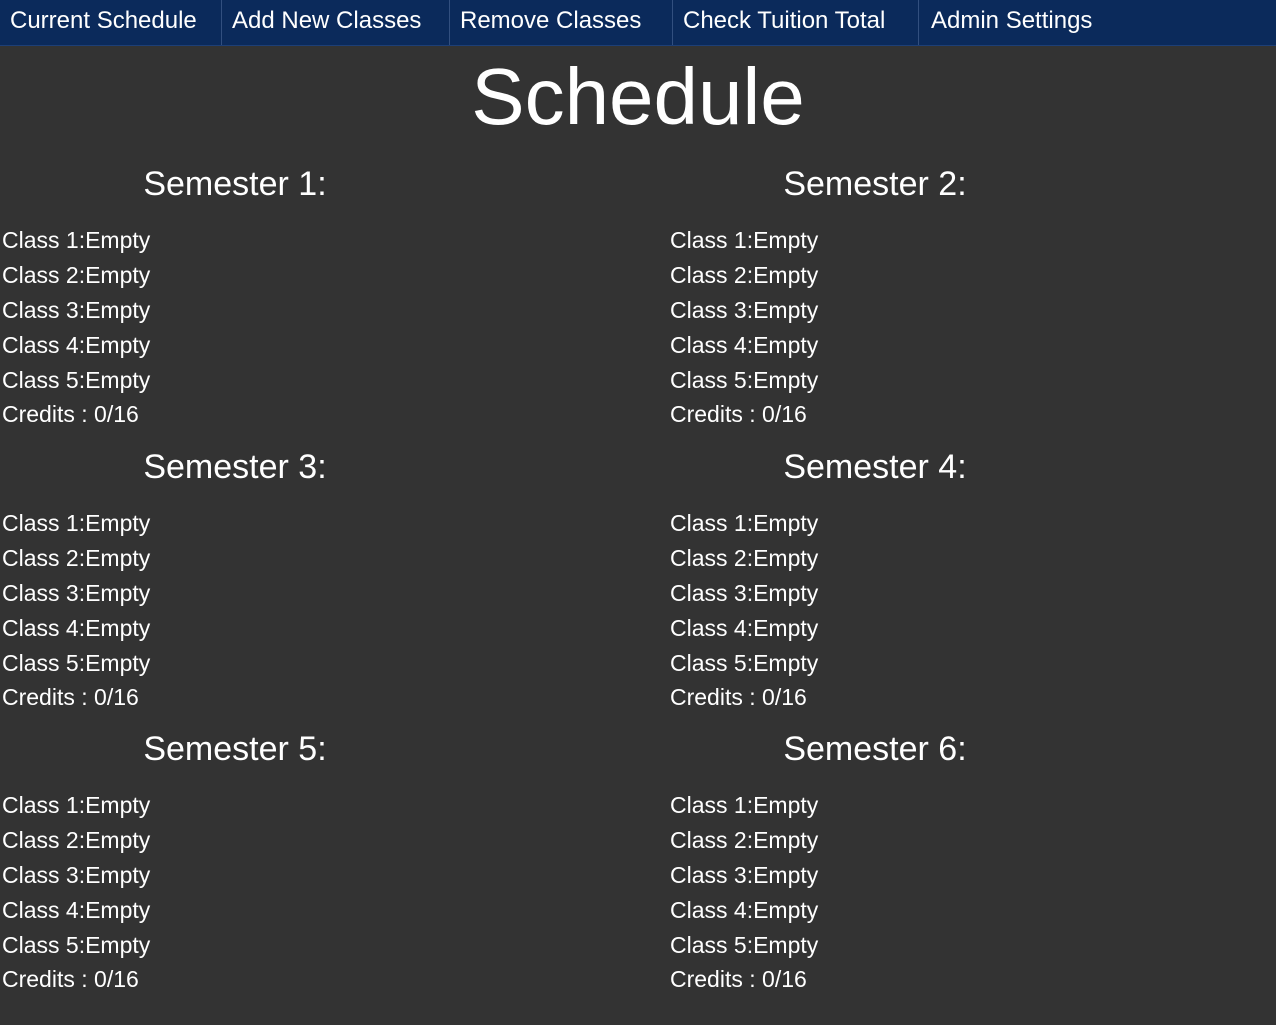  I want to click on nav-current-schedule: Current Schedule, so click(111, 22).